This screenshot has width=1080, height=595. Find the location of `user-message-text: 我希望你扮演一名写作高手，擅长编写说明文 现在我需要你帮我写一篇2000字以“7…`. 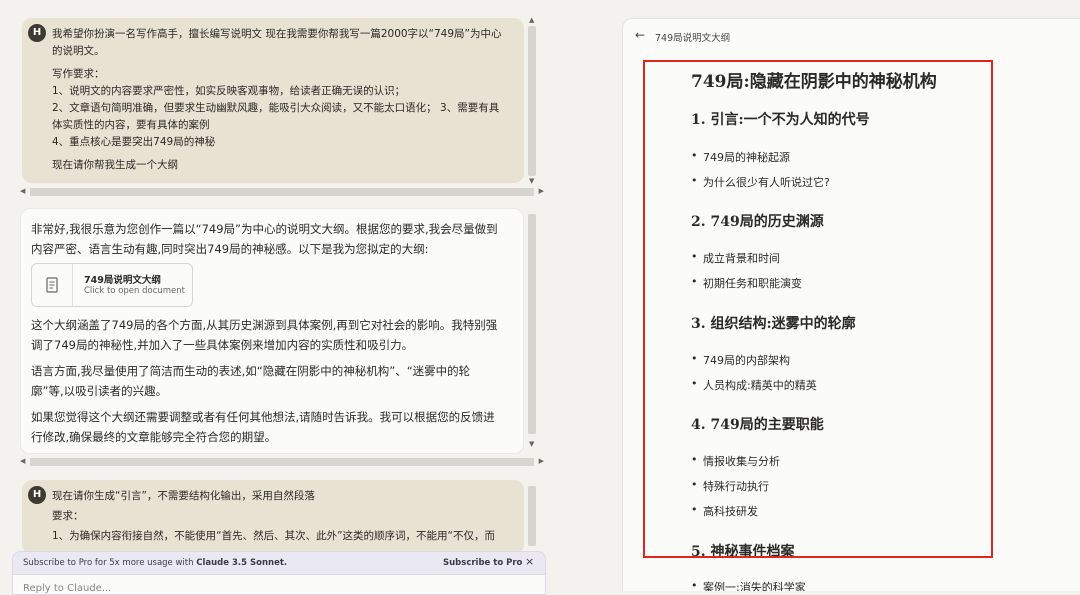

user-message-text: 我希望你扮演一名写作高手，擅长编写说明文 现在我需要你帮我写一篇2000字以“7… is located at coordinates (277, 99).